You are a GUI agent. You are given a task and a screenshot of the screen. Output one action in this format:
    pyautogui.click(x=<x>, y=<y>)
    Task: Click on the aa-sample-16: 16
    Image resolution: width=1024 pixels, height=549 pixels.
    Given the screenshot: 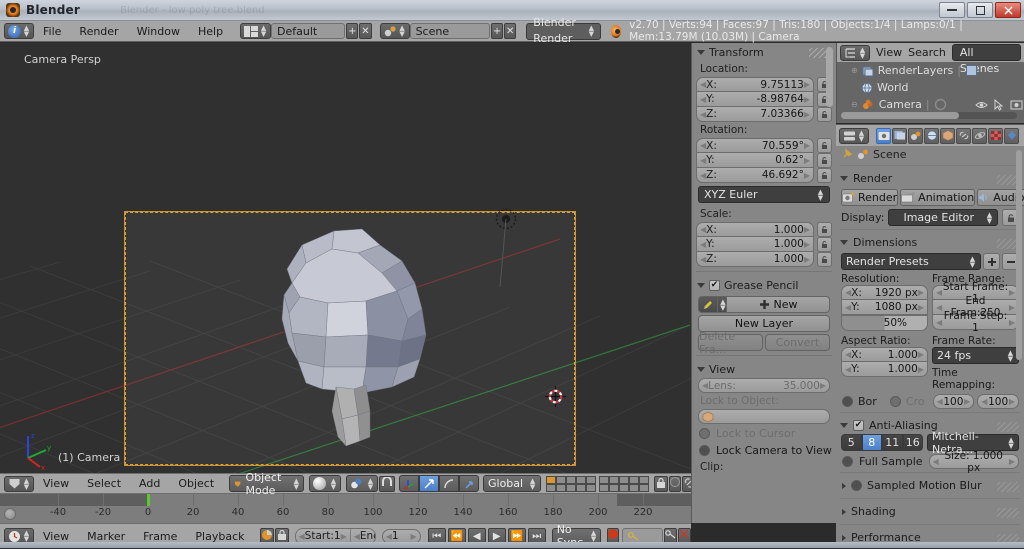 What is the action you would take?
    pyautogui.click(x=912, y=442)
    